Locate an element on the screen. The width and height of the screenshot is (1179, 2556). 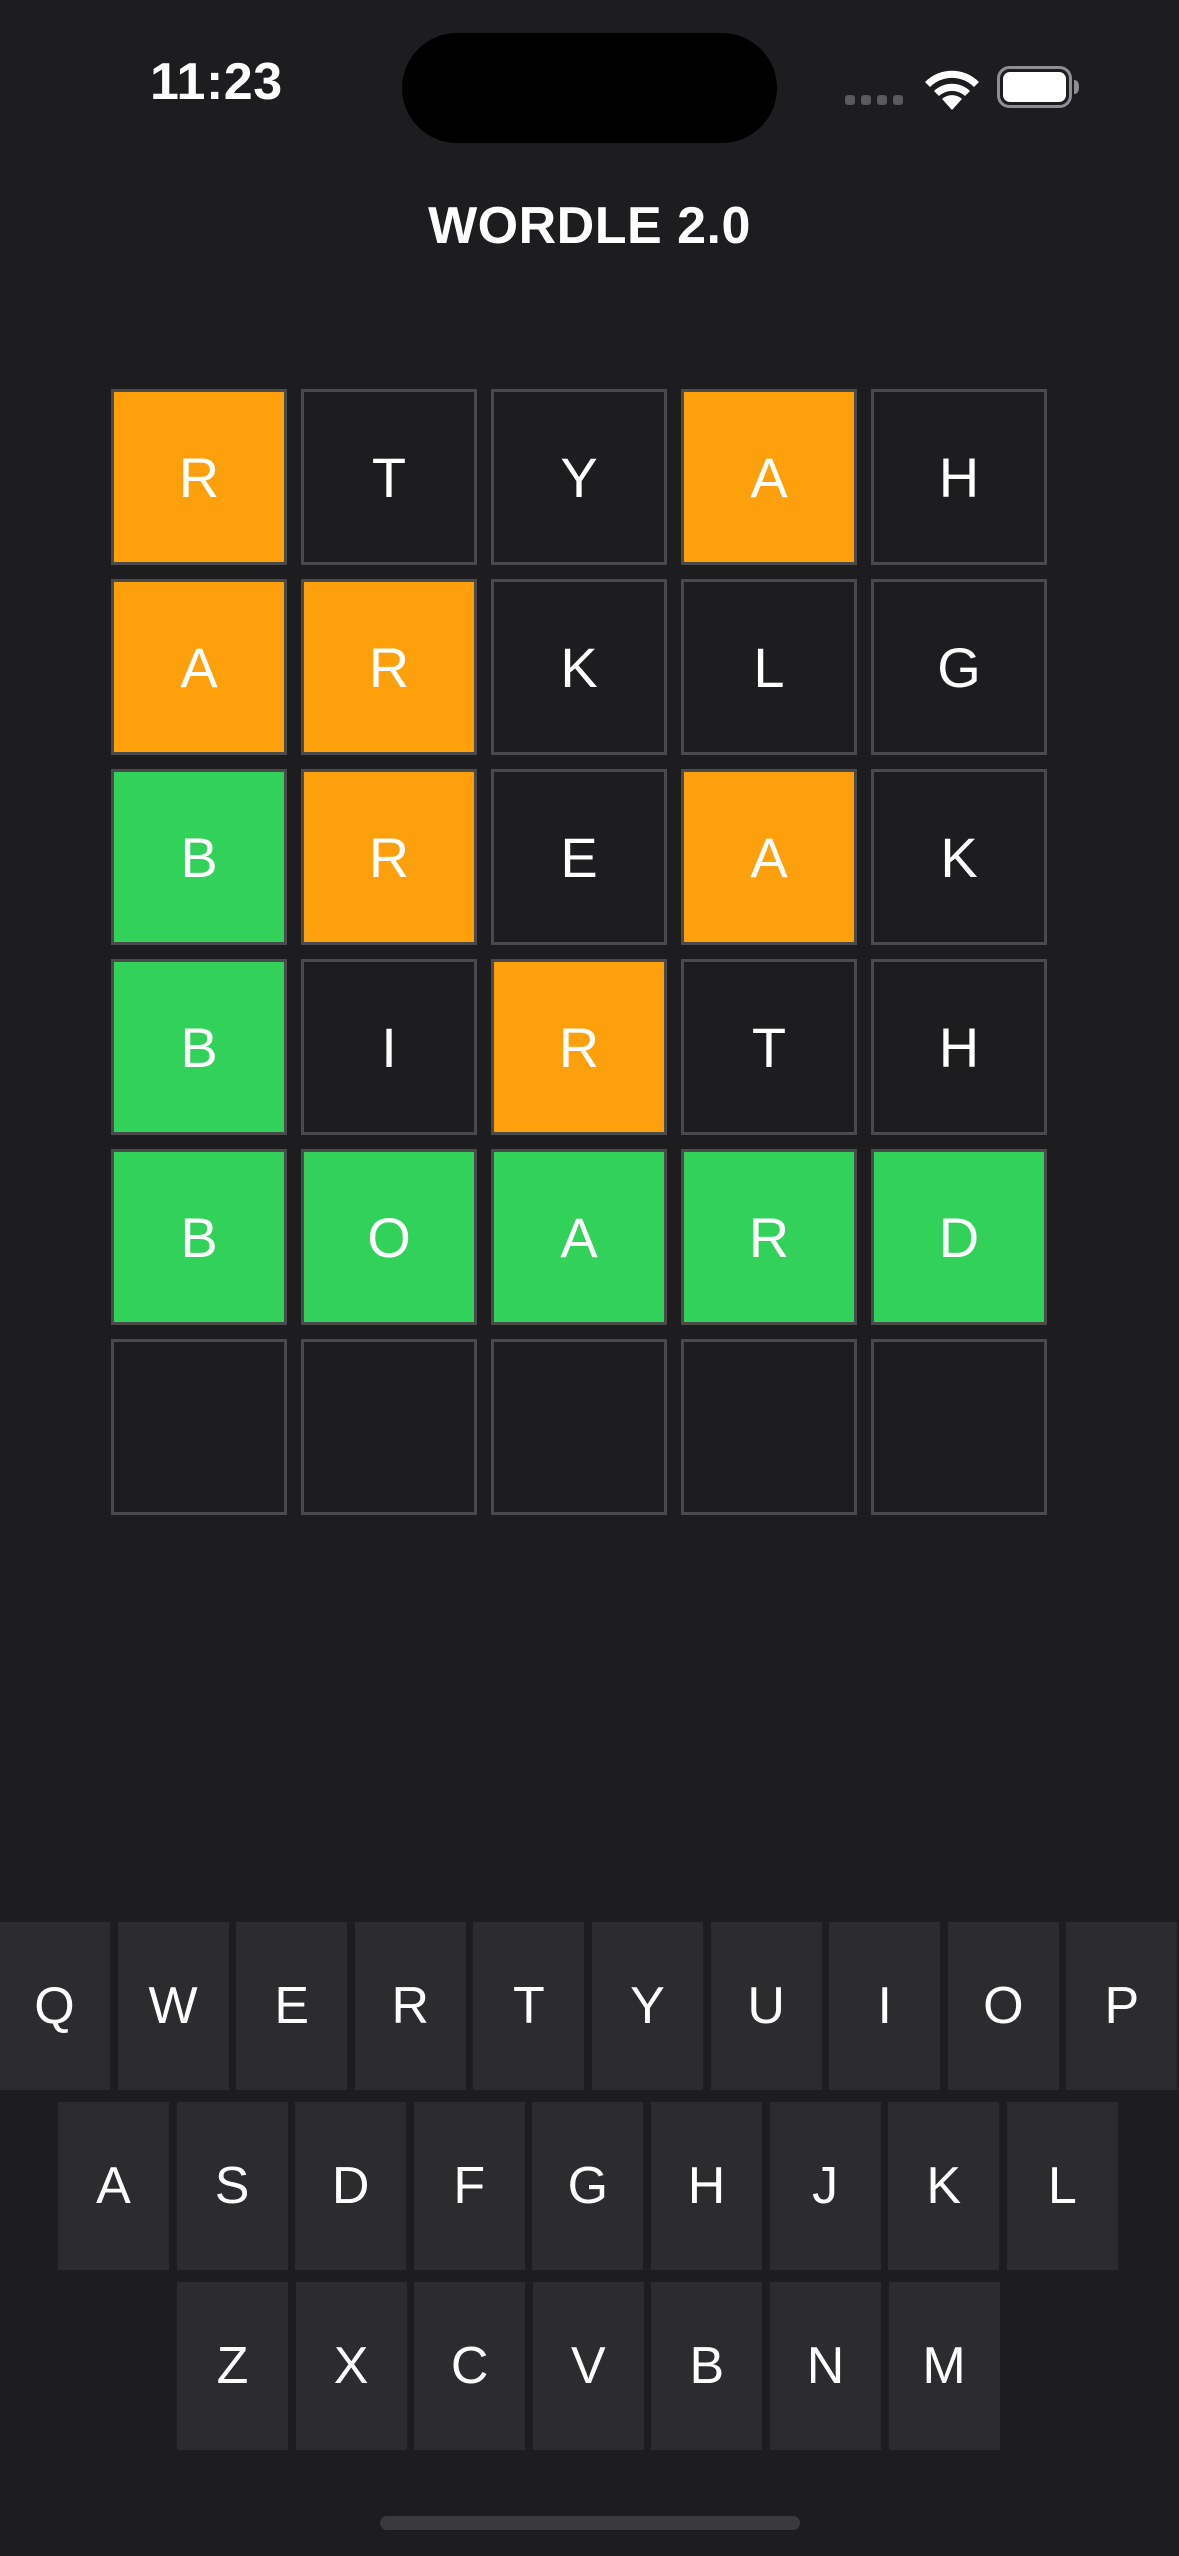
key-v: V is located at coordinates (588, 2366).